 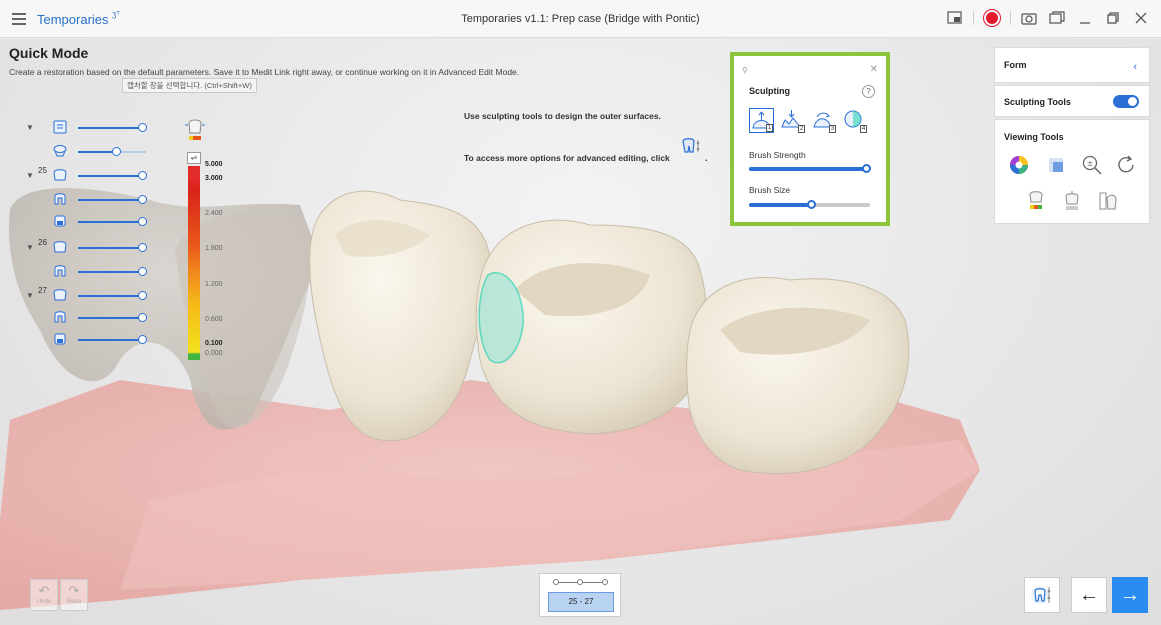 I want to click on capture-tooltip: 캡처할 창을 선택합니다. (Ctrl+Shift+W), so click(x=189, y=85).